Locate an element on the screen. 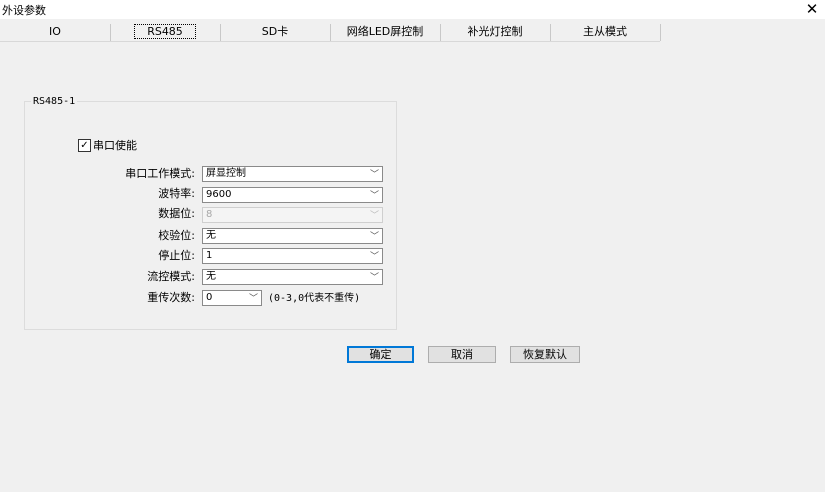 This screenshot has width=825, height=492. stop-bits-value: 1 is located at coordinates (209, 255).